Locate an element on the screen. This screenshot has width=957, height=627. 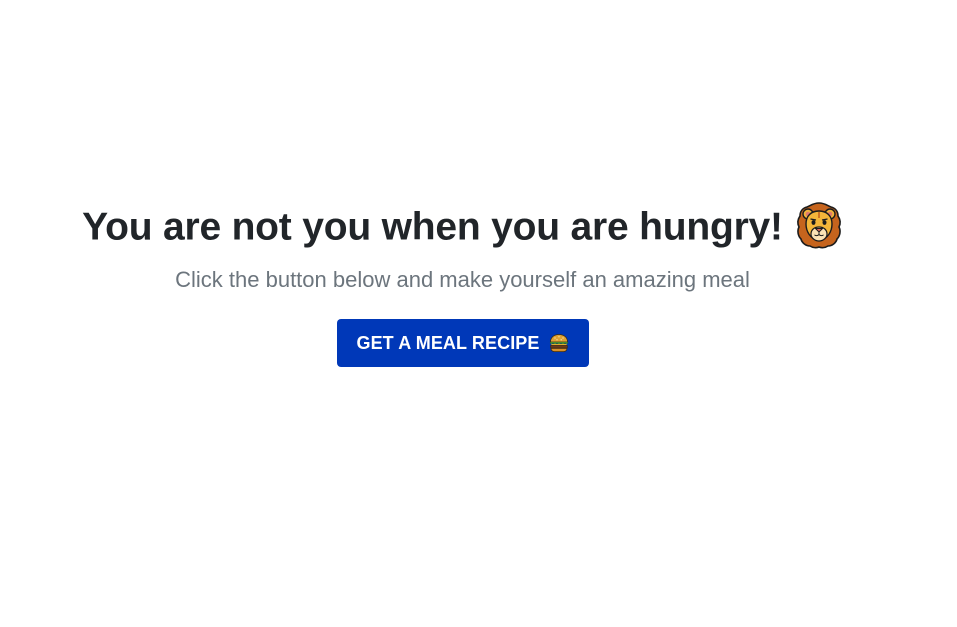
lion-face-icon is located at coordinates (819, 225).